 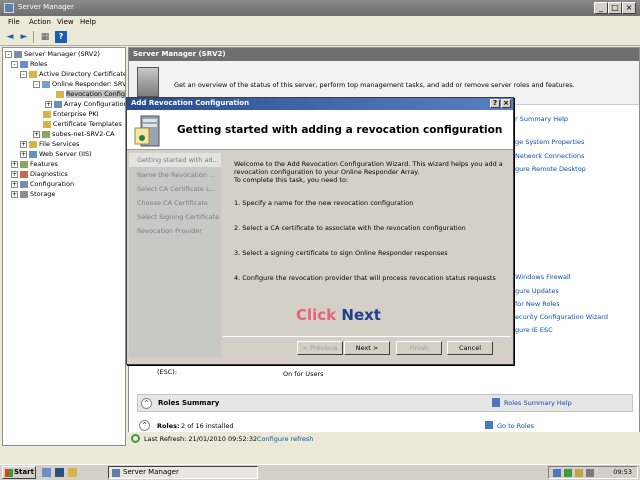 What do you see at coordinates (29, 64) in the screenshot?
I see `tree-item-roles: - Roles` at bounding box center [29, 64].